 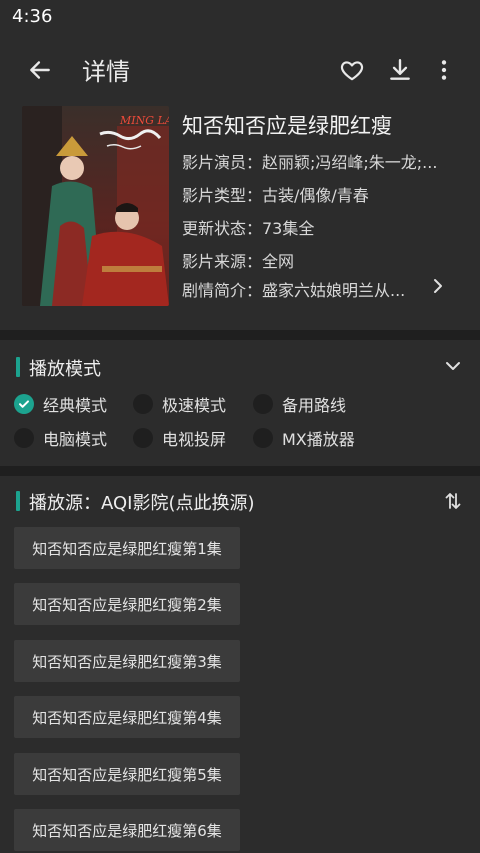 I want to click on chevron-down-icon, so click(x=453, y=366).